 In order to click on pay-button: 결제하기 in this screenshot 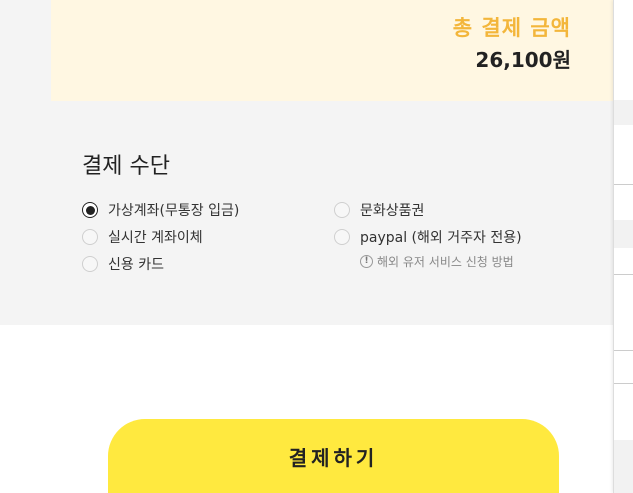, I will do `click(333, 456)`.